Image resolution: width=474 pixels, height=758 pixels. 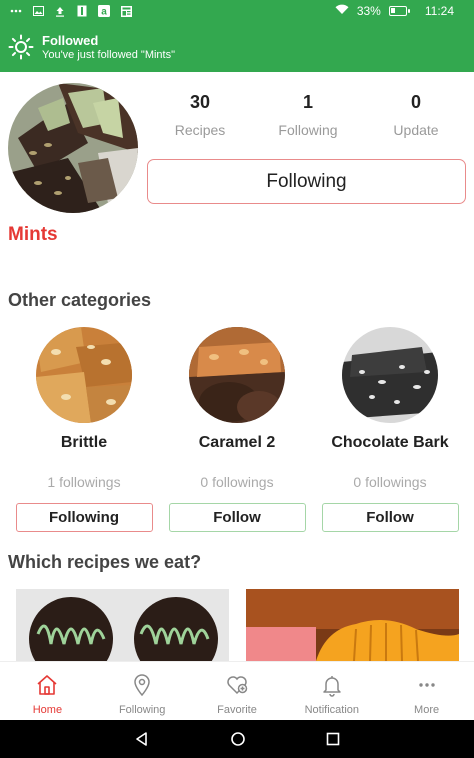 I want to click on nav-following: Following, so click(x=142, y=691).